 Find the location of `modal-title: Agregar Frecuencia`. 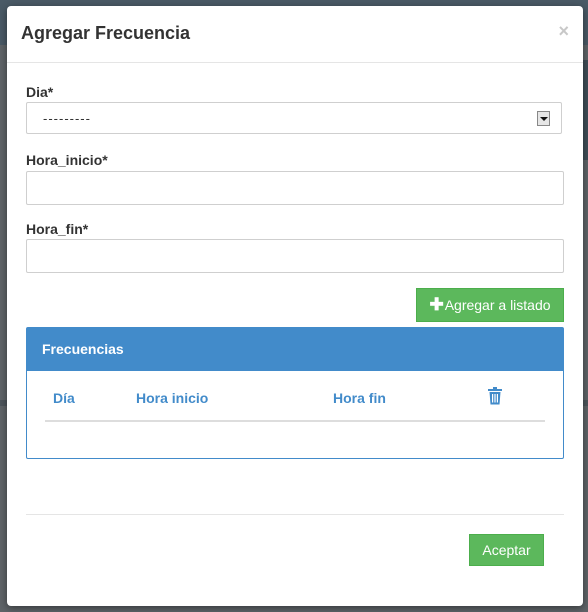

modal-title: Agregar Frecuencia is located at coordinates (106, 33).